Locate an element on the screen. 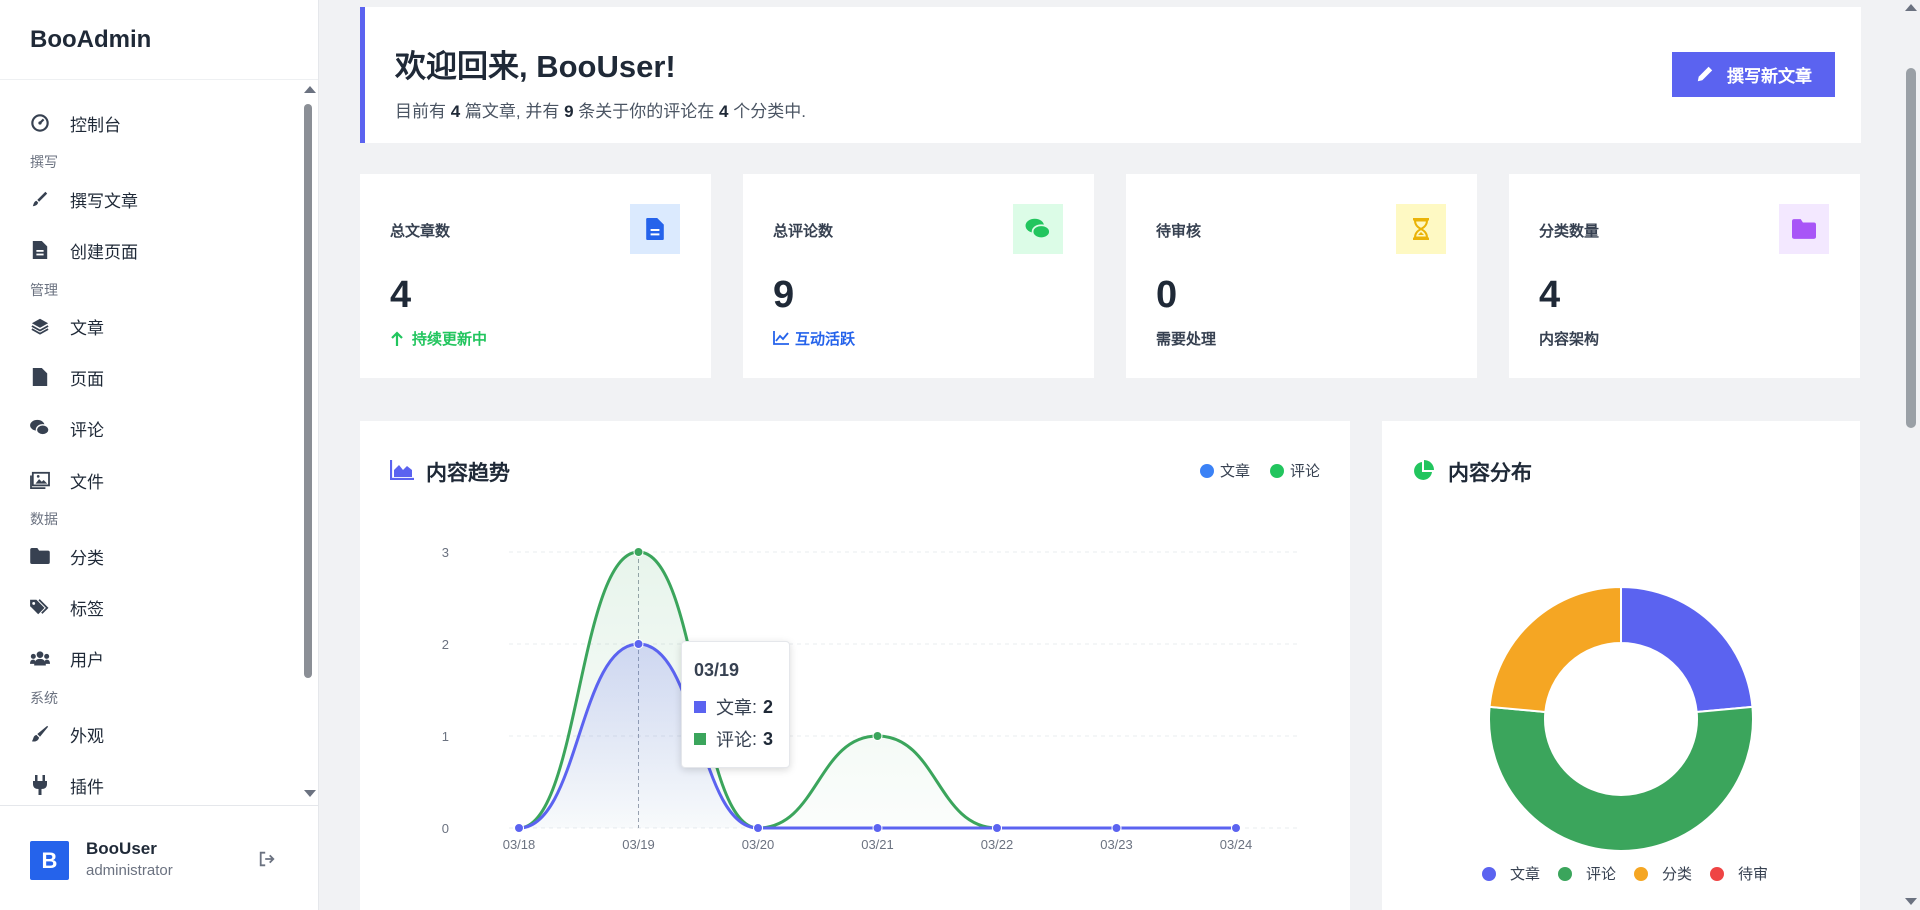  x-tick-label: 03/21 is located at coordinates (877, 844).